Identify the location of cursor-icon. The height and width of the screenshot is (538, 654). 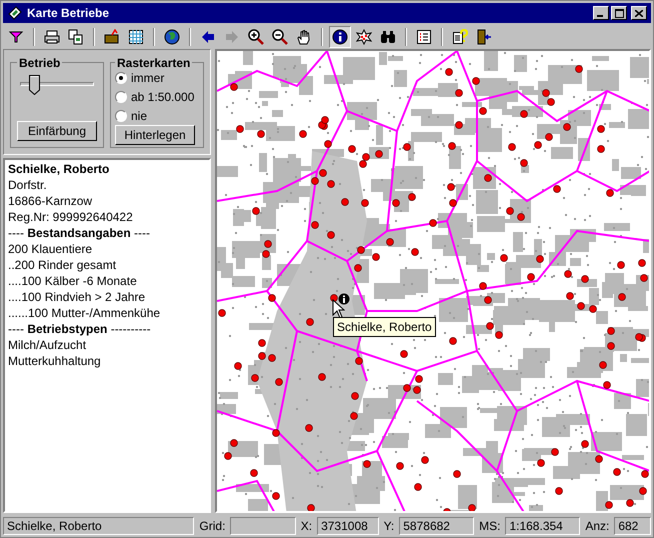
(338, 309).